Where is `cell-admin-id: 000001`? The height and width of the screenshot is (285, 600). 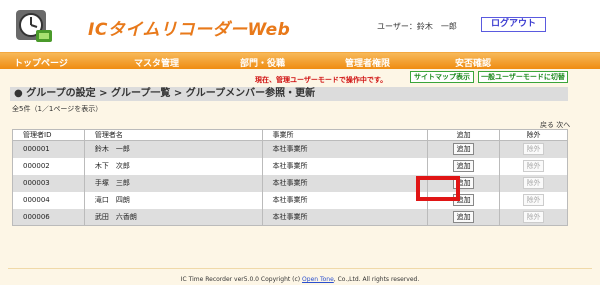 cell-admin-id: 000001 is located at coordinates (48, 149).